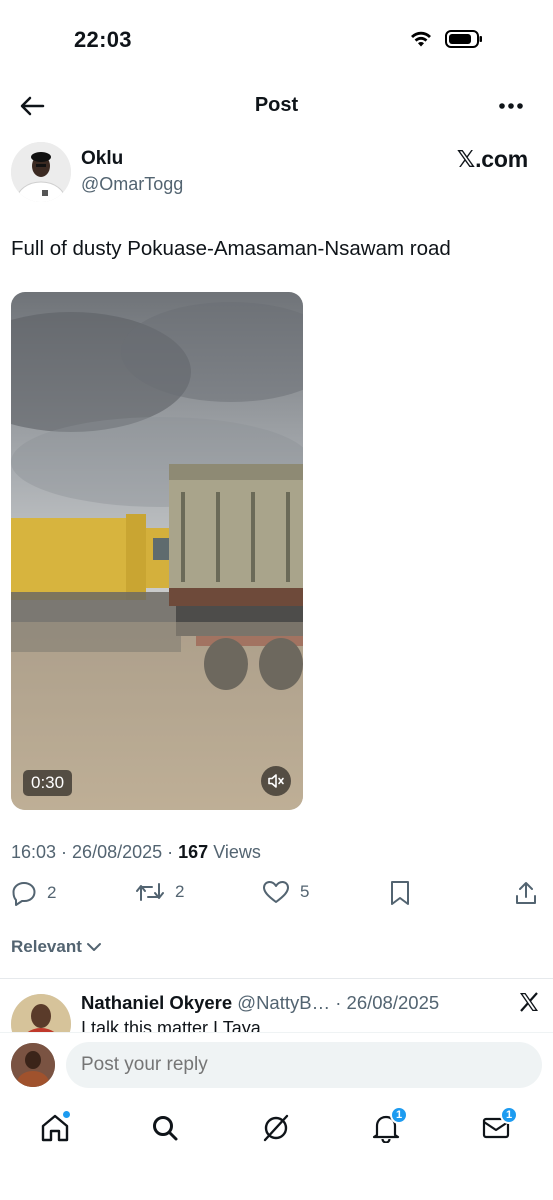  Describe the element at coordinates (304, 1065) in the screenshot. I see `reply-input` at that location.